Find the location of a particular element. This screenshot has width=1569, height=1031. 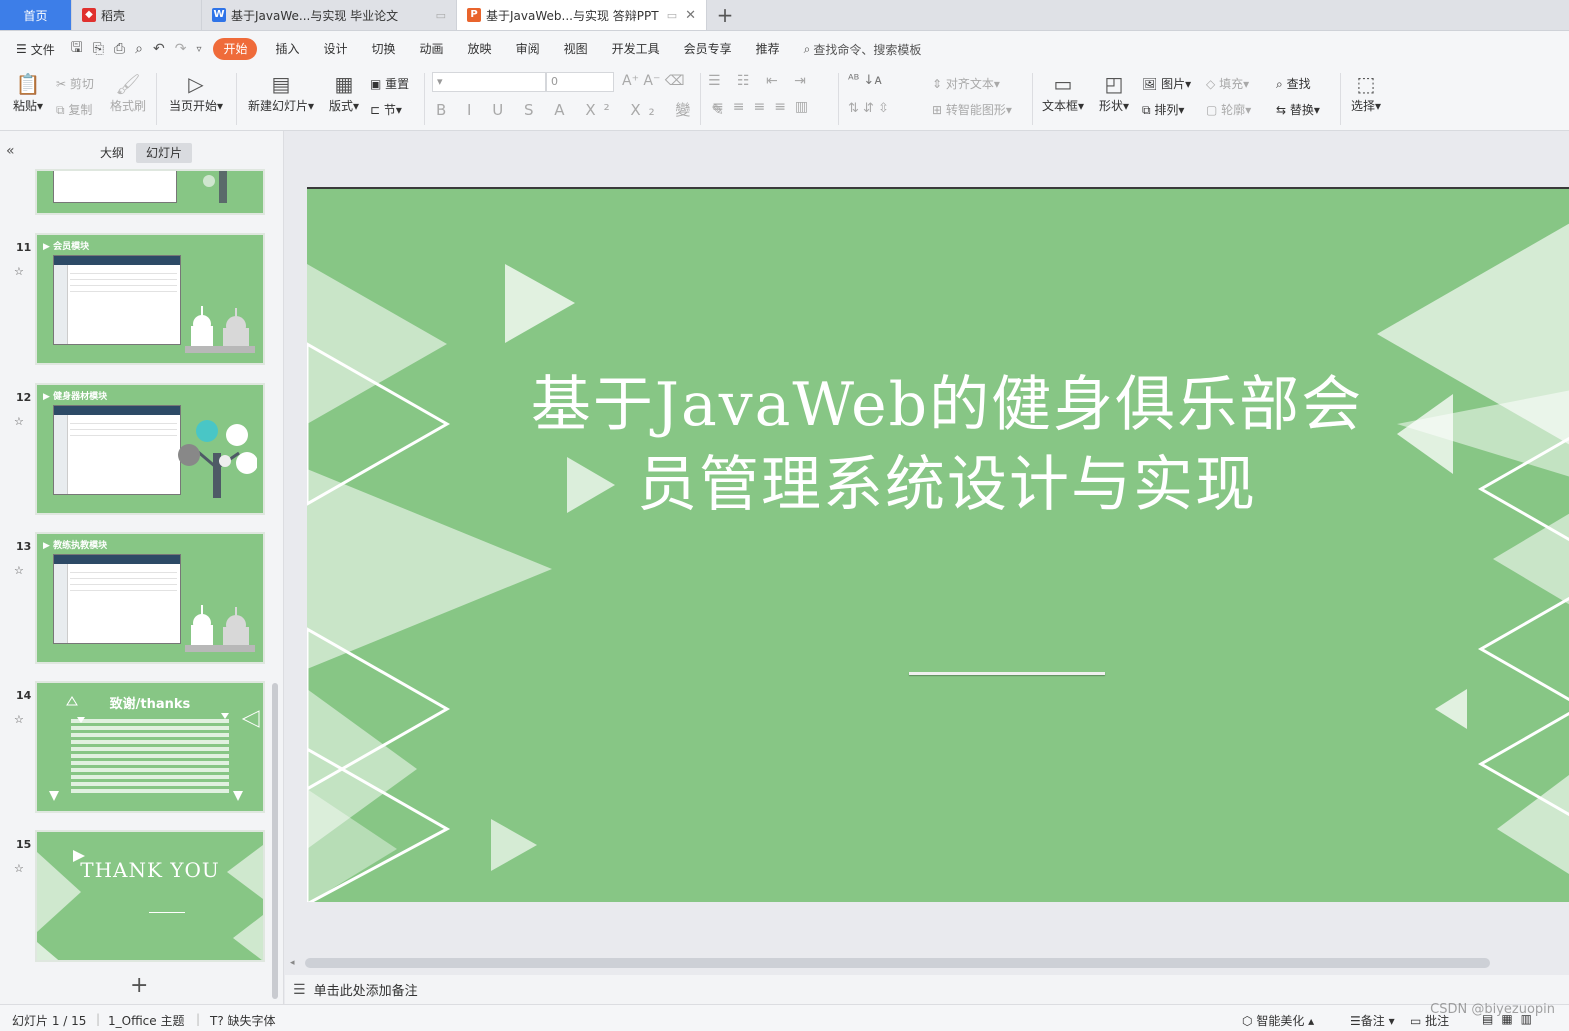

layout-label: 版式 is located at coordinates (340, 106).